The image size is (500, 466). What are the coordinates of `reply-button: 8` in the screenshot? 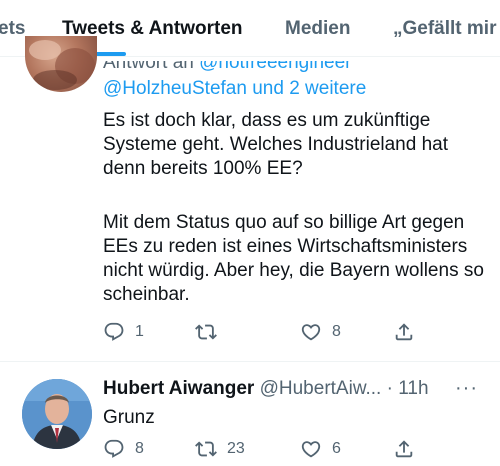 It's located at (123, 449).